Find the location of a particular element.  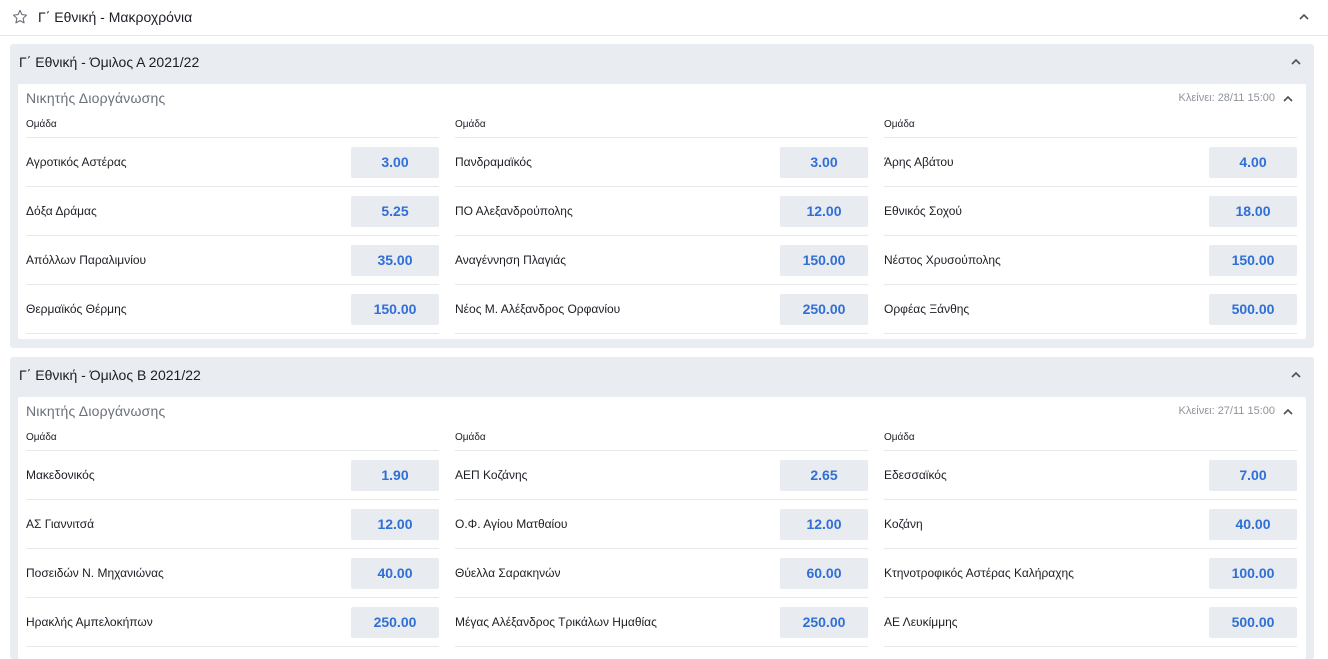

selection-row: Εθνικός Σοχού 18.00 is located at coordinates (1090, 211).